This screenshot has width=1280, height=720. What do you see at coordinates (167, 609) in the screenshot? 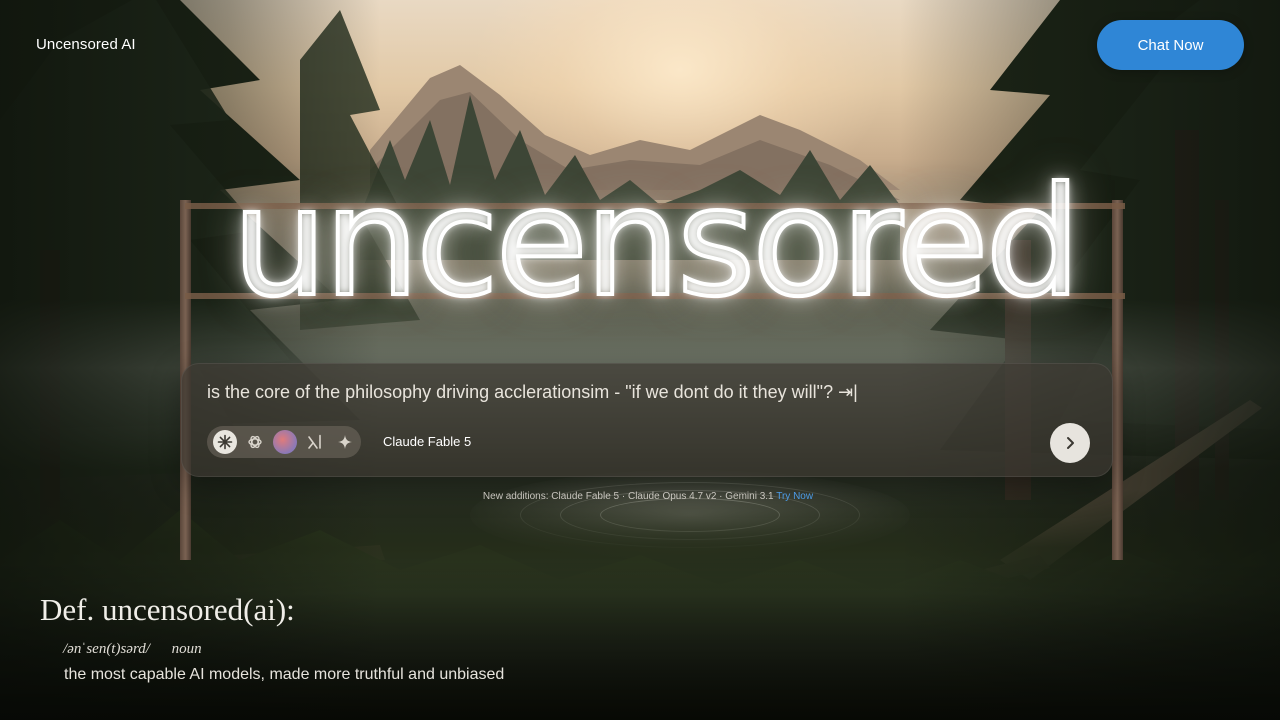
I see `definition-title: Def. uncensored(ai):` at bounding box center [167, 609].